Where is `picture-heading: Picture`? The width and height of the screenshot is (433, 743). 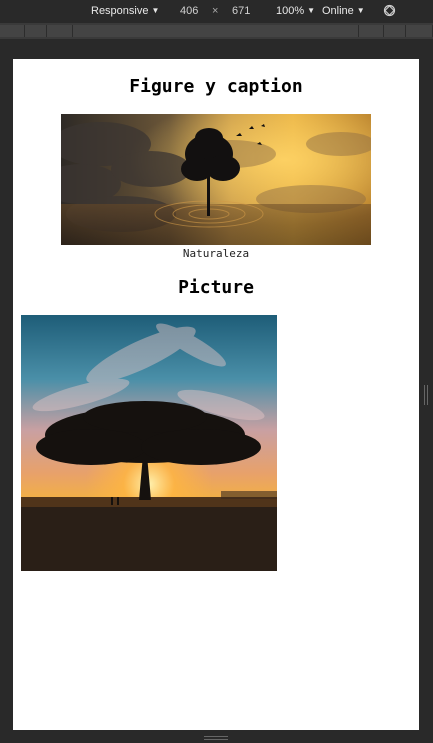
picture-heading: Picture is located at coordinates (216, 287).